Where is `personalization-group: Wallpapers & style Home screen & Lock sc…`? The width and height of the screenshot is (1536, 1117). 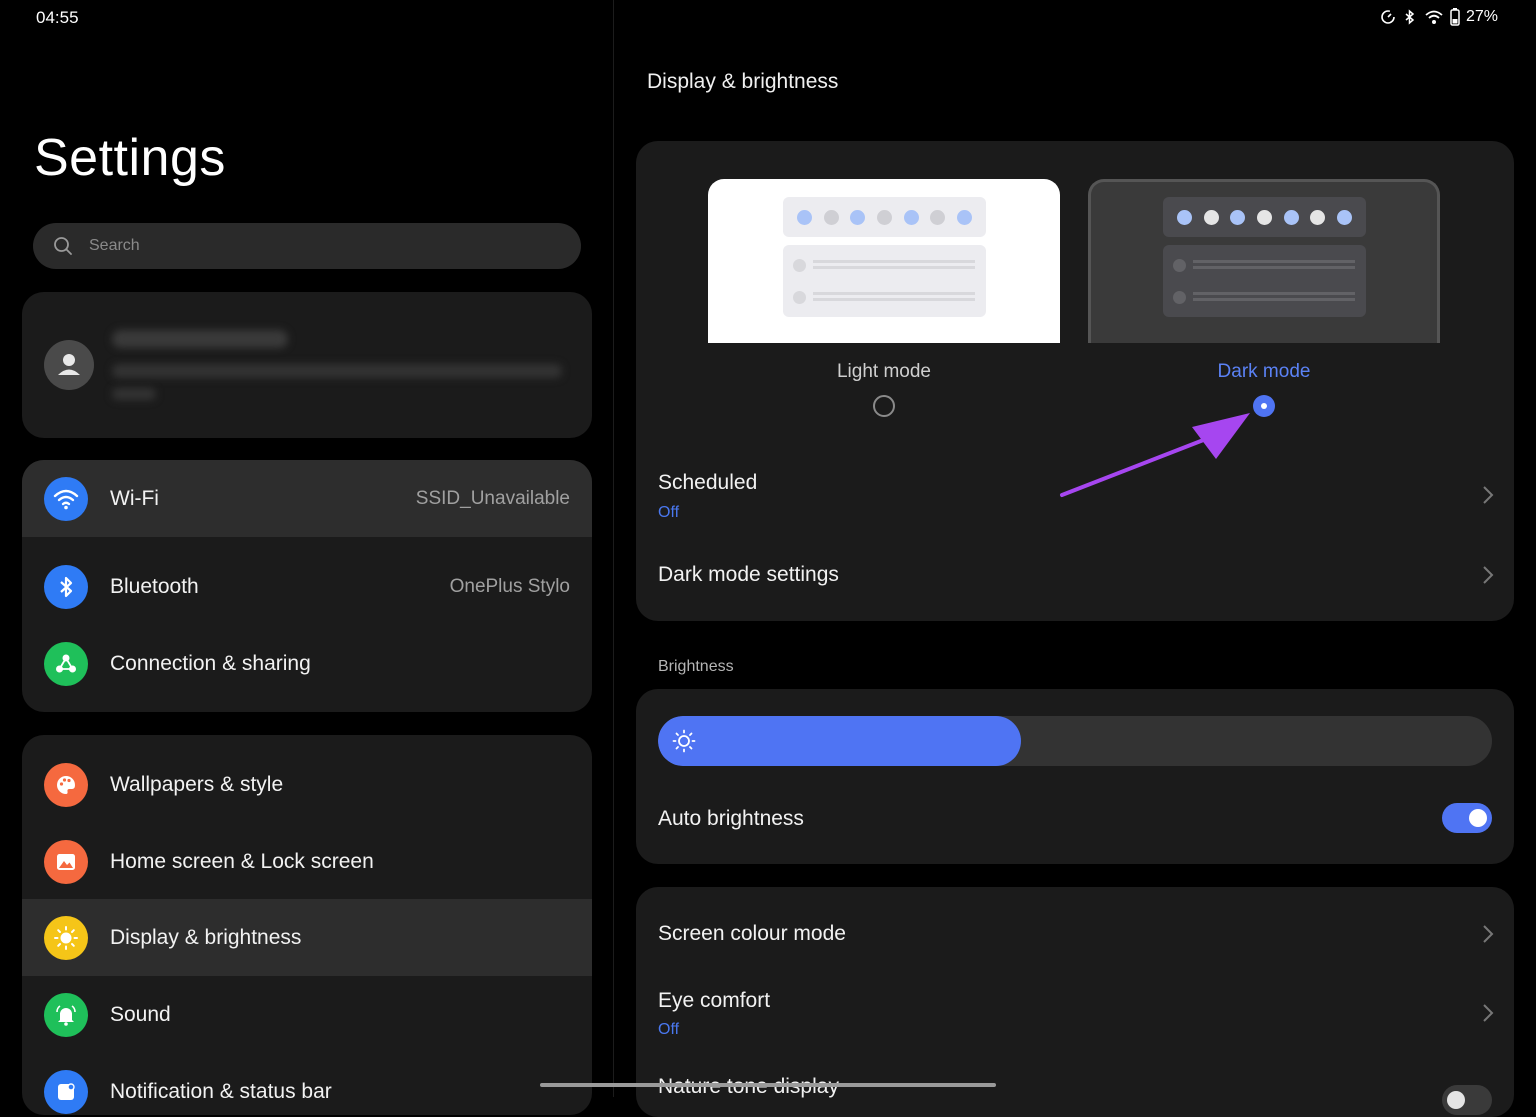 personalization-group: Wallpapers & style Home screen & Lock sc… is located at coordinates (307, 925).